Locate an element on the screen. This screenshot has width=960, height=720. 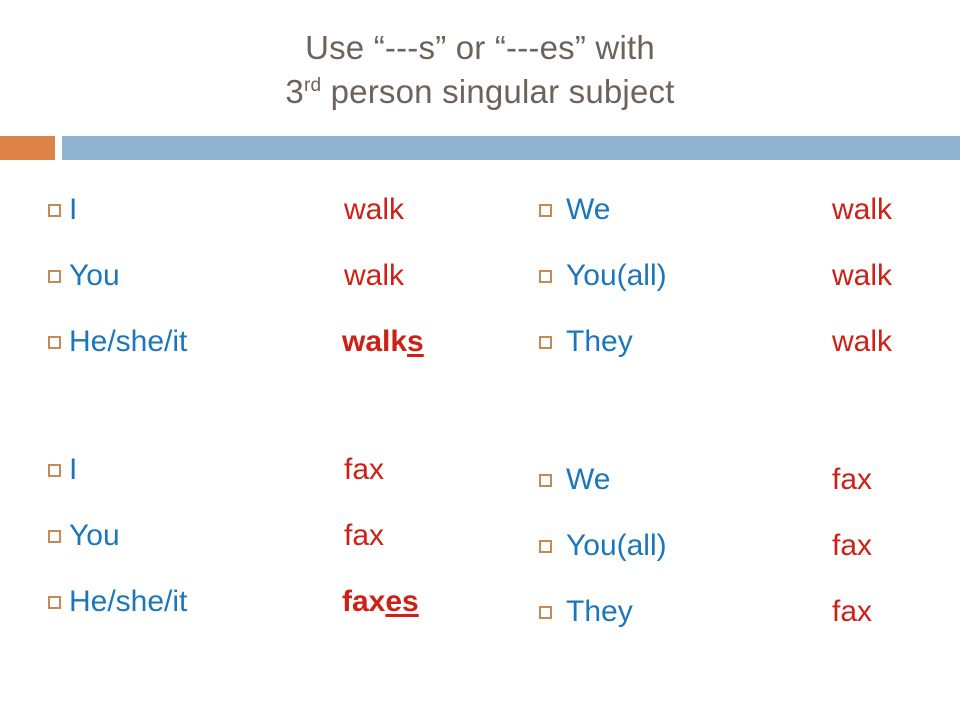
conjugation-row: He/she/it walks is located at coordinates (283, 342).